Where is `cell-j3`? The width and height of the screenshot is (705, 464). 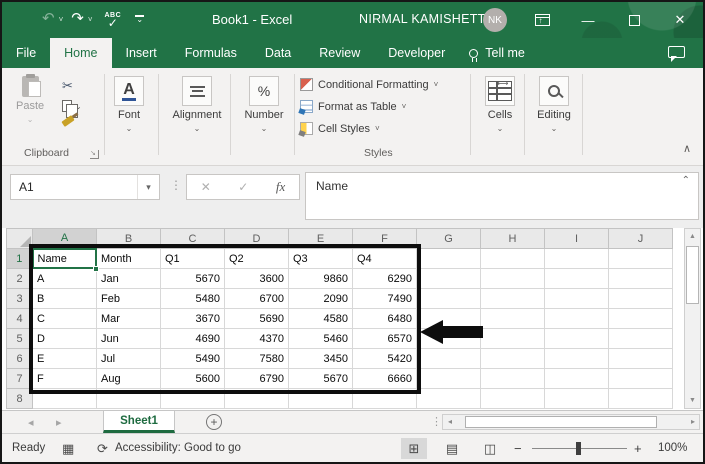 cell-j3 is located at coordinates (640, 298).